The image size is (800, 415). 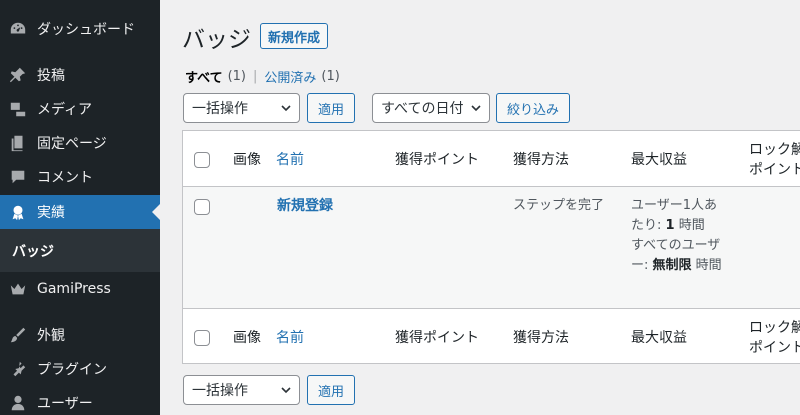 I want to click on achievements-submenu: バッジ, so click(x=80, y=250).